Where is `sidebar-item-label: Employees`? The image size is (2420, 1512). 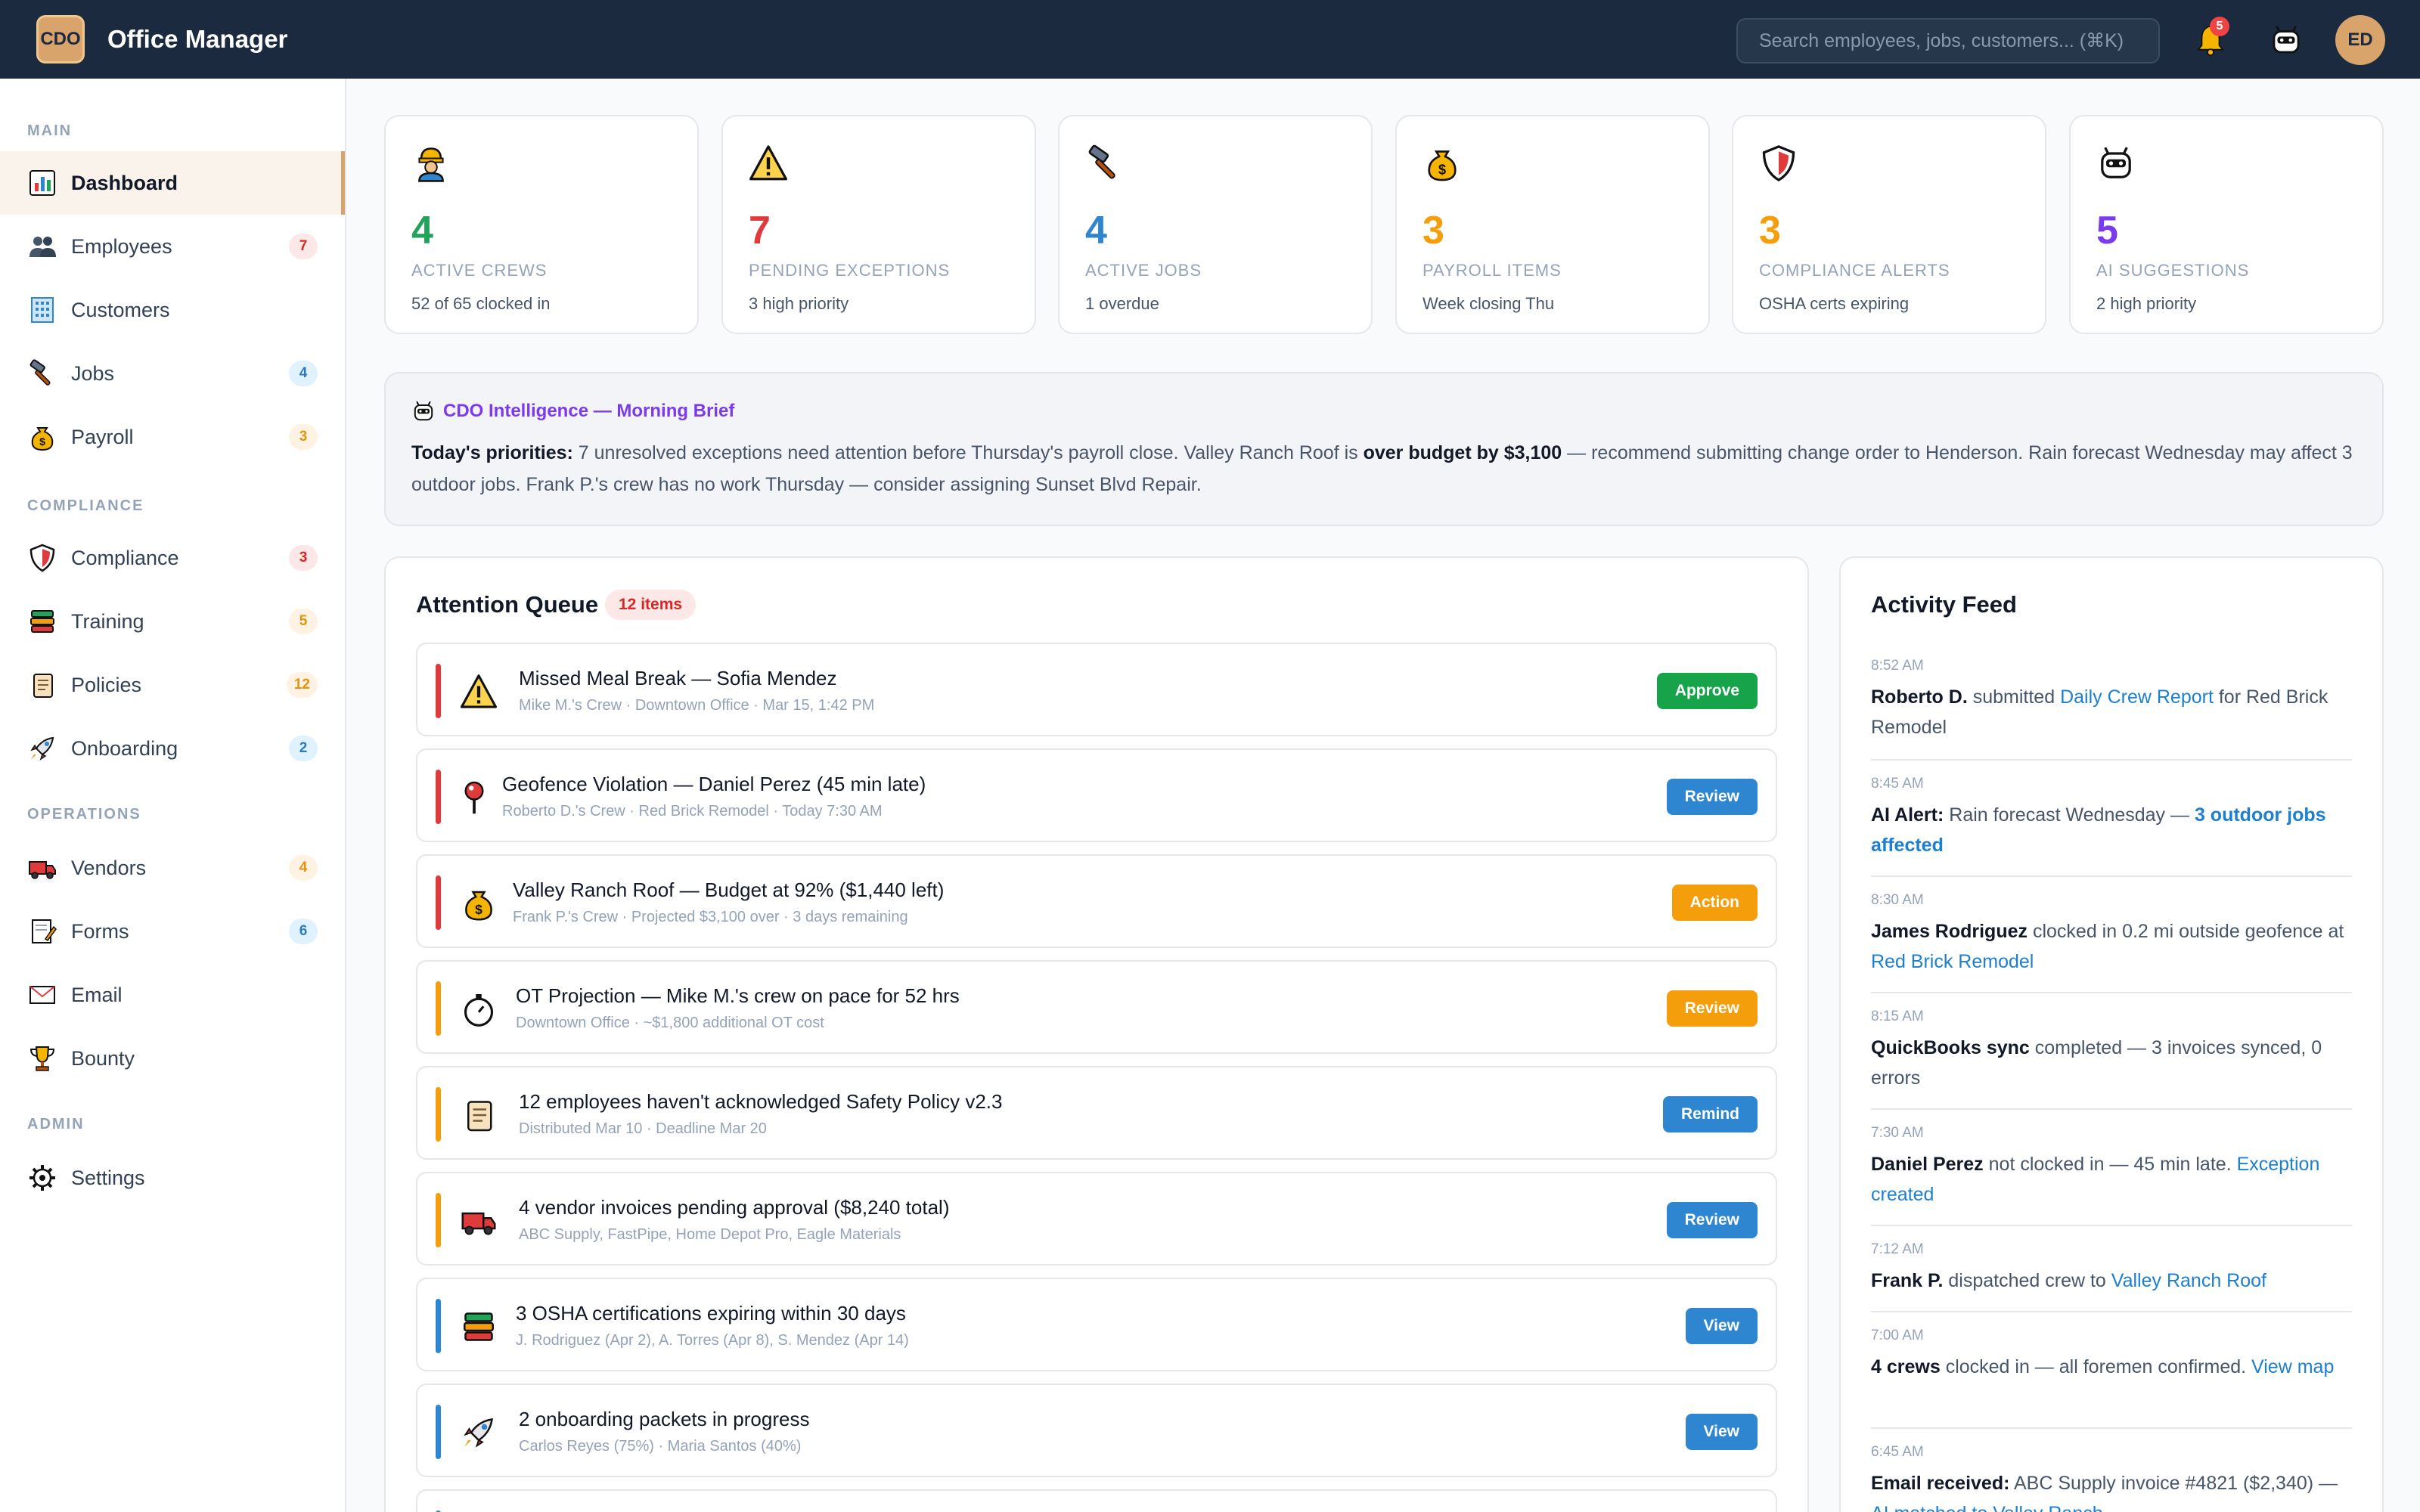
sidebar-item-label: Employees is located at coordinates (121, 246).